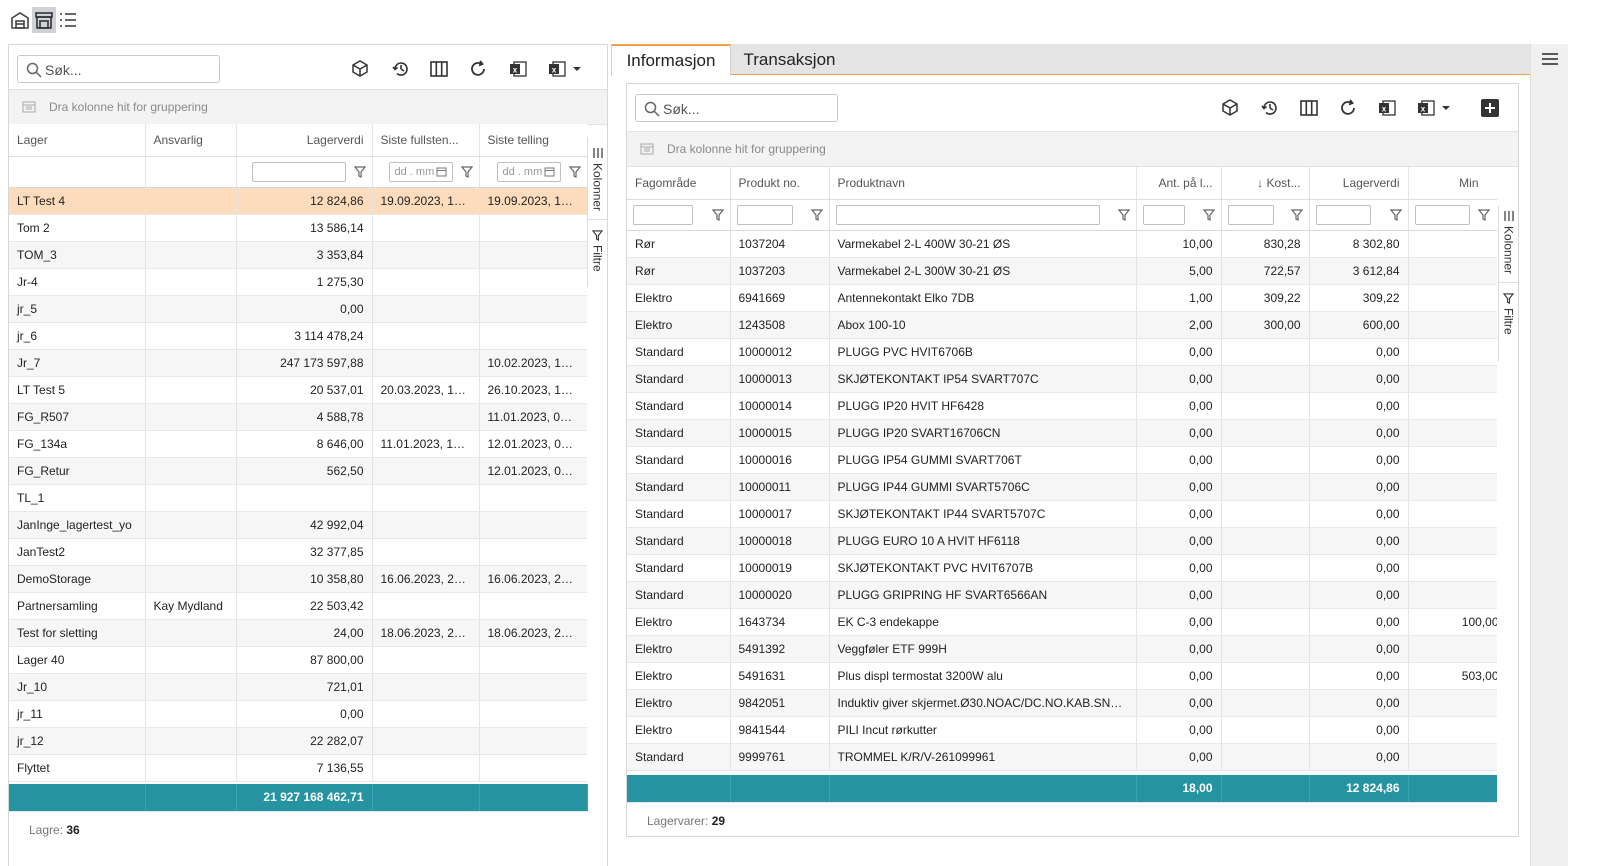 Image resolution: width=1610 pixels, height=866 pixels. I want to click on col-header-produkt-no: Produkt no., so click(780, 183).